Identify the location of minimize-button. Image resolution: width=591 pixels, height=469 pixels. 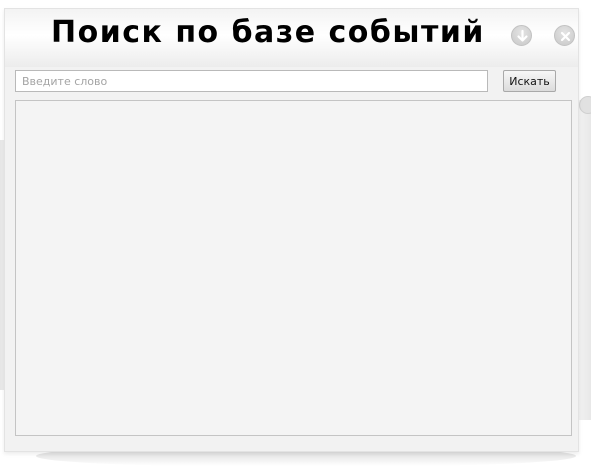
(521, 35).